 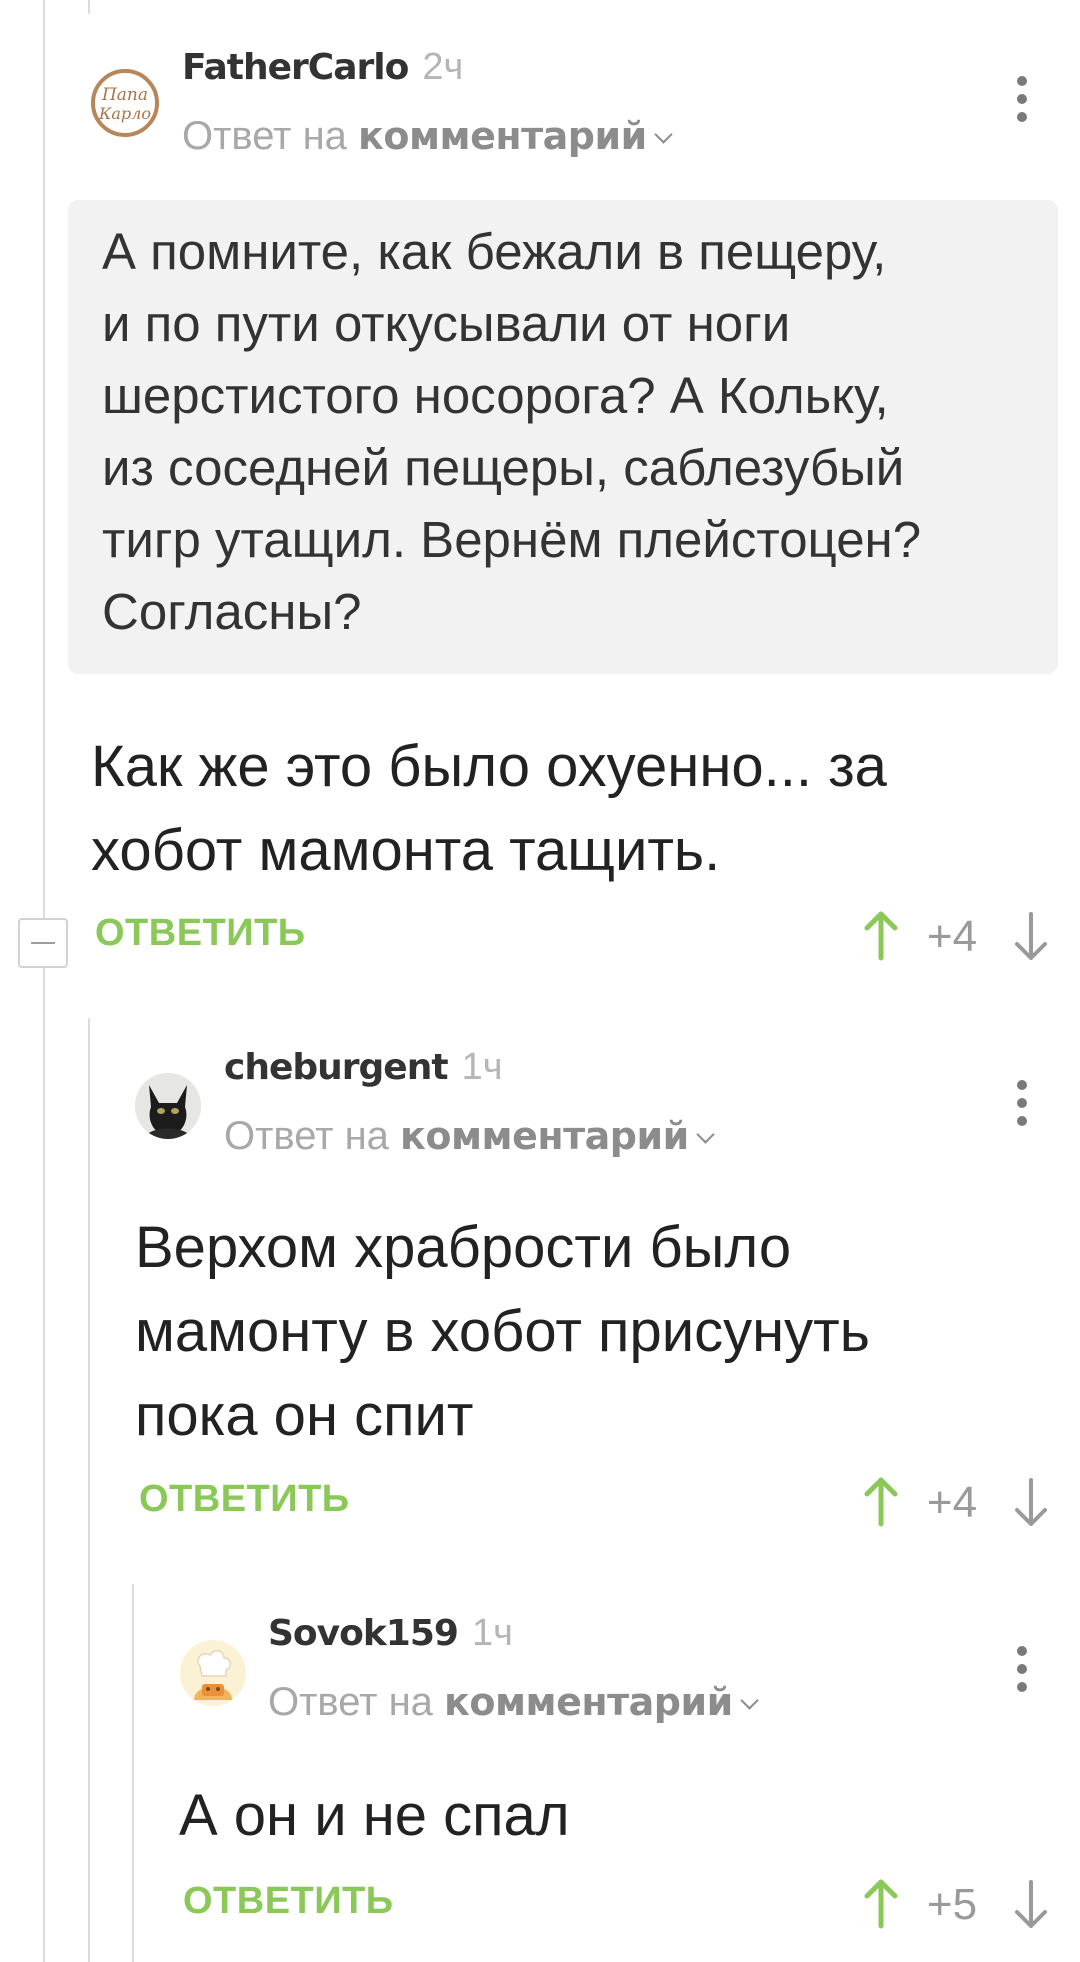 What do you see at coordinates (124, 95) in the screenshot?
I see `svg-text: Папа` at bounding box center [124, 95].